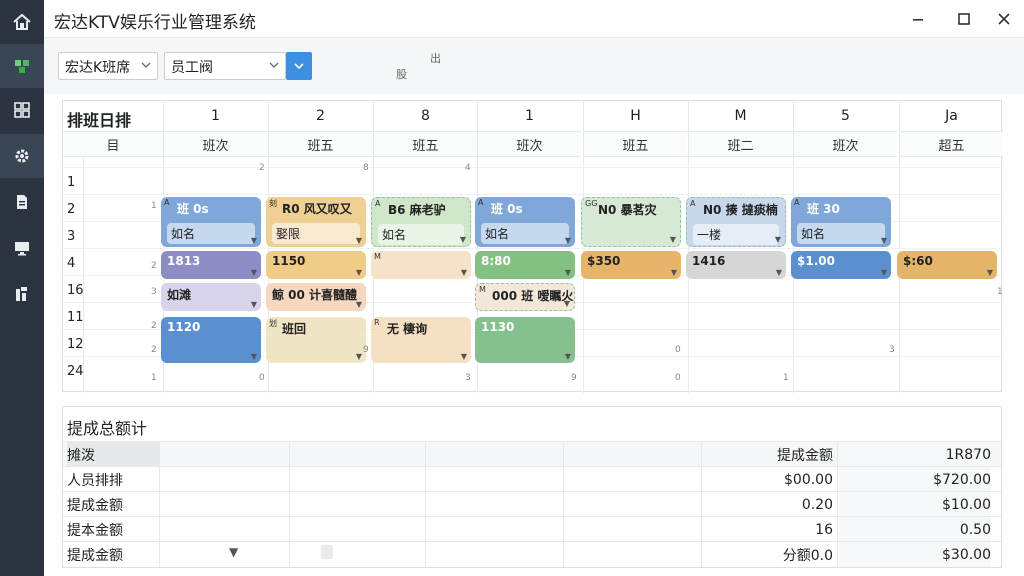 This screenshot has height=576, width=1024. I want to click on shift-chip-18: 班回划 ▼, so click(316, 340).